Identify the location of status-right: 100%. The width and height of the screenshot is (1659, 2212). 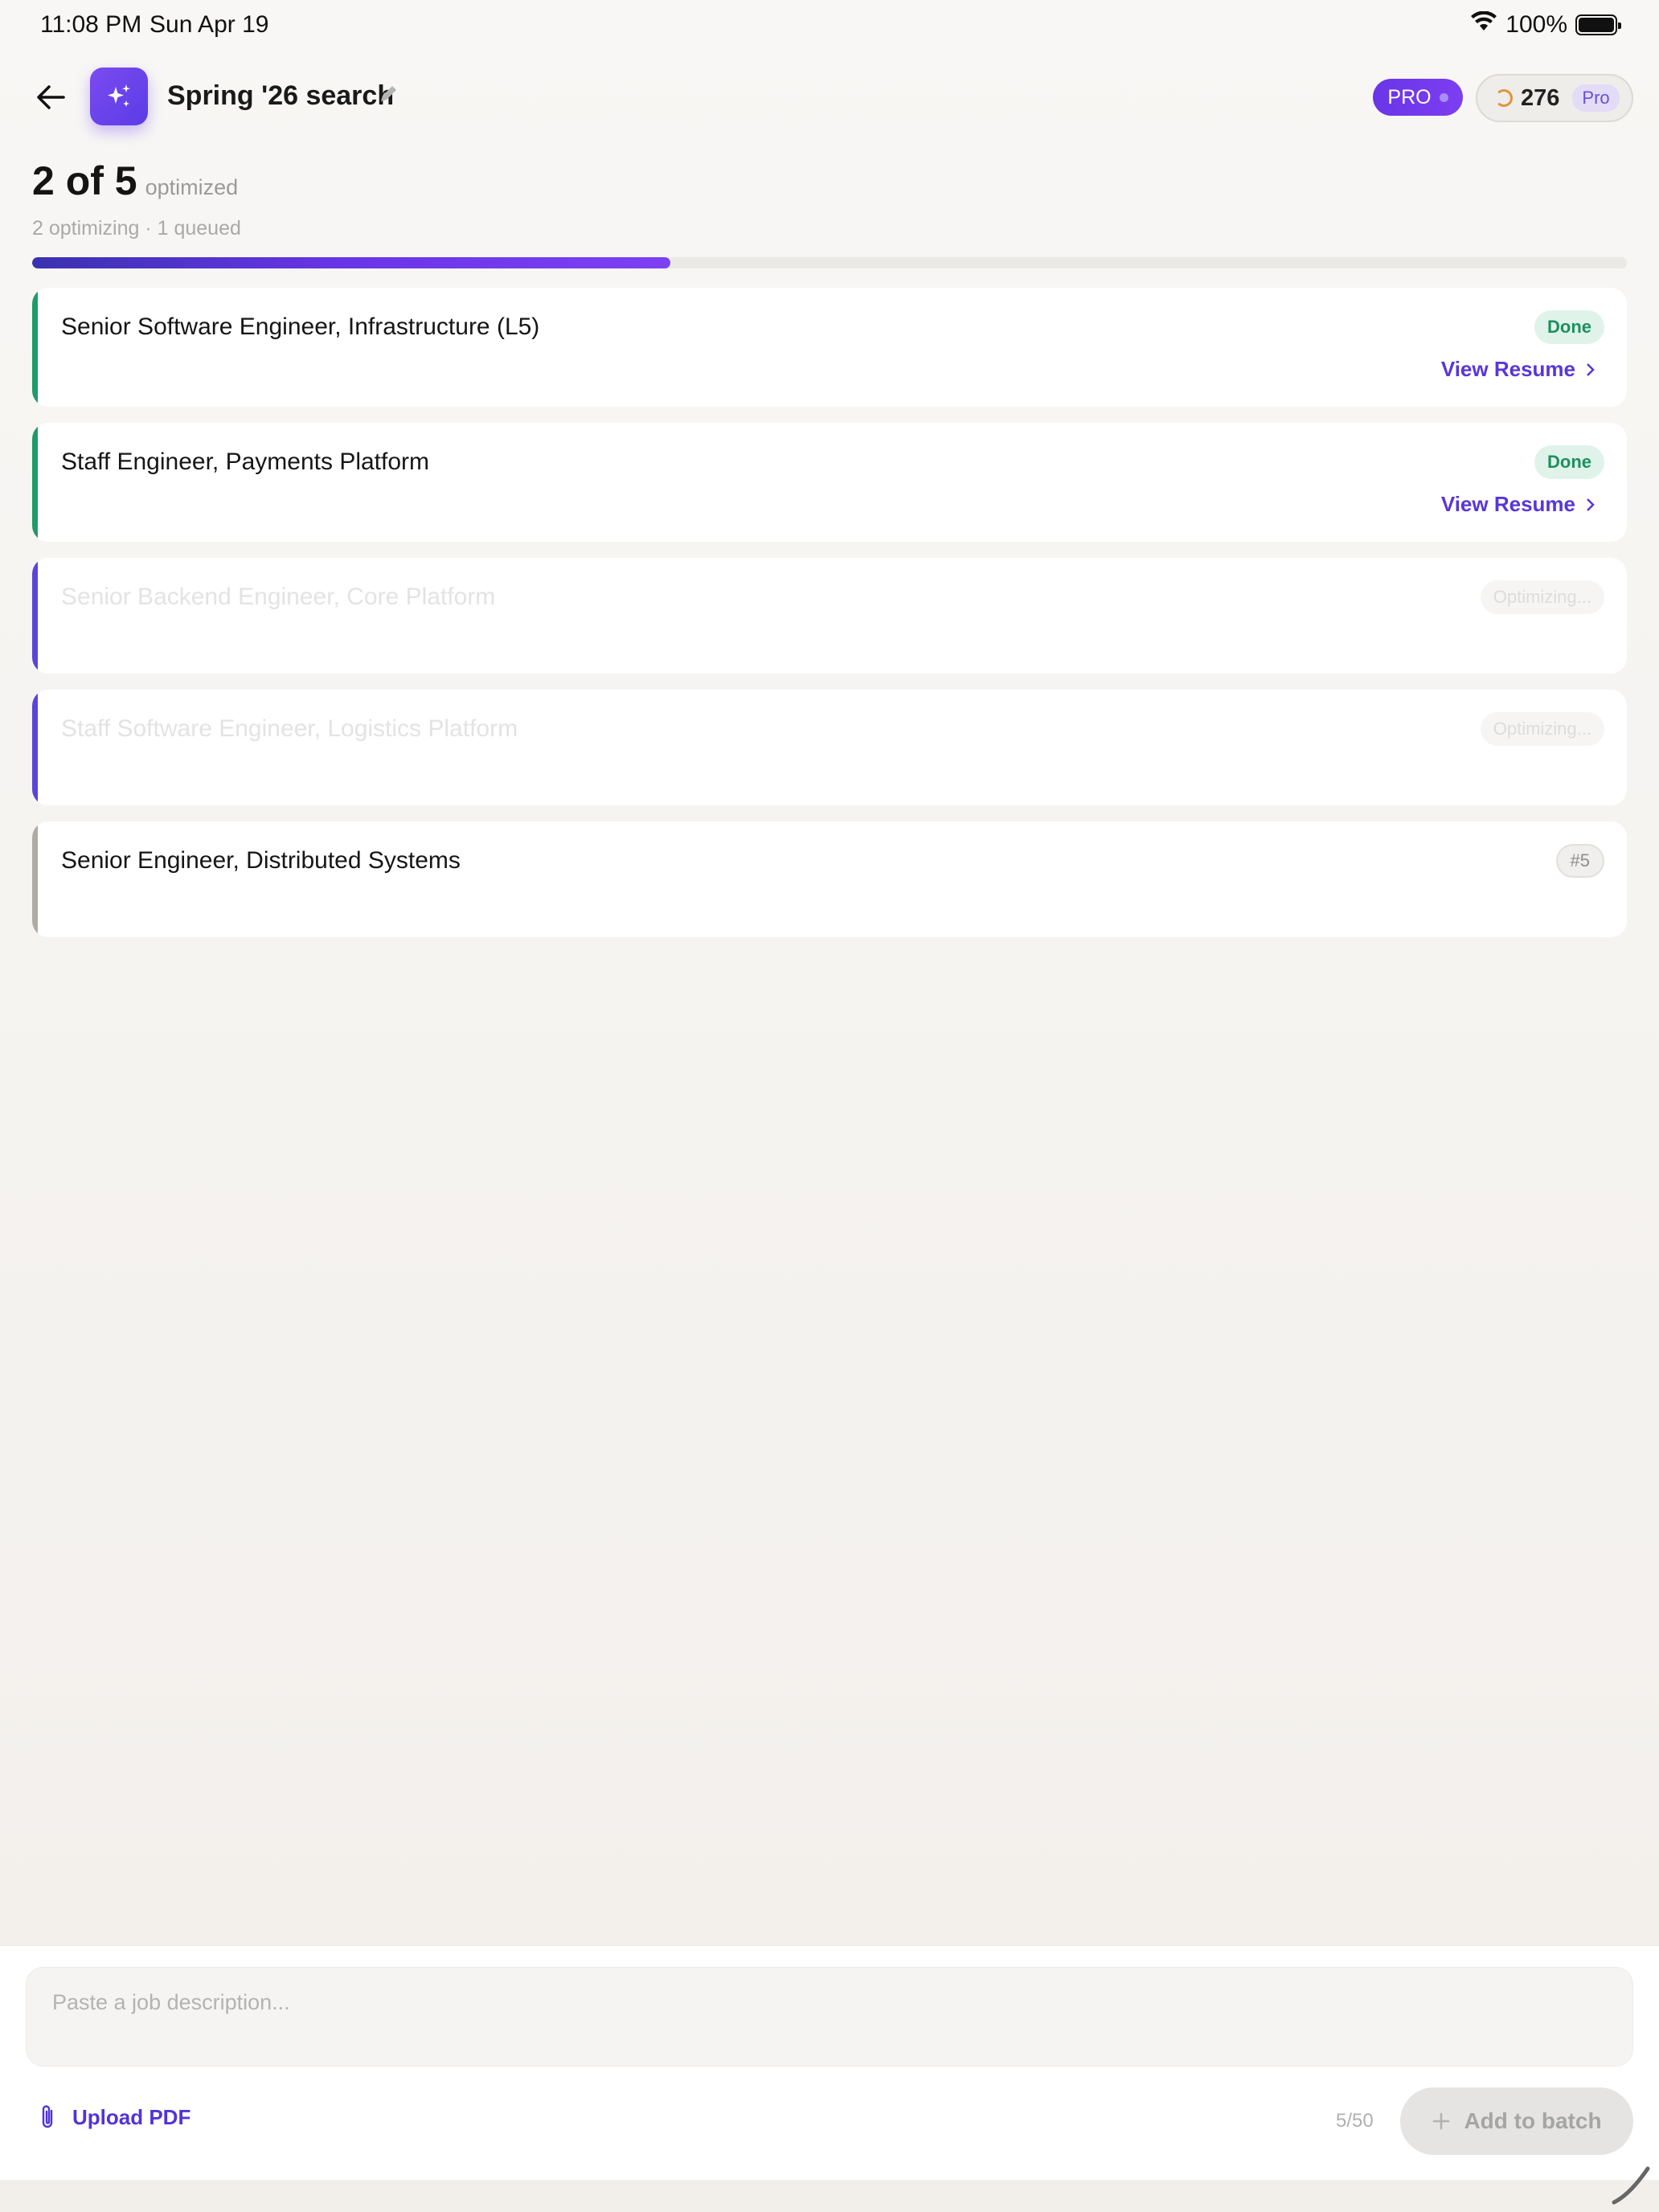
(1545, 24).